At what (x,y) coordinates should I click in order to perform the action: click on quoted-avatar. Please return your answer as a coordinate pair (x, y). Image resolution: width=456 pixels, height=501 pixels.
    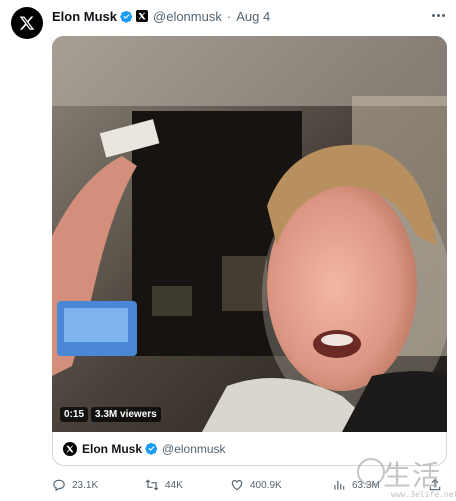
    Looking at the image, I should click on (70, 448).